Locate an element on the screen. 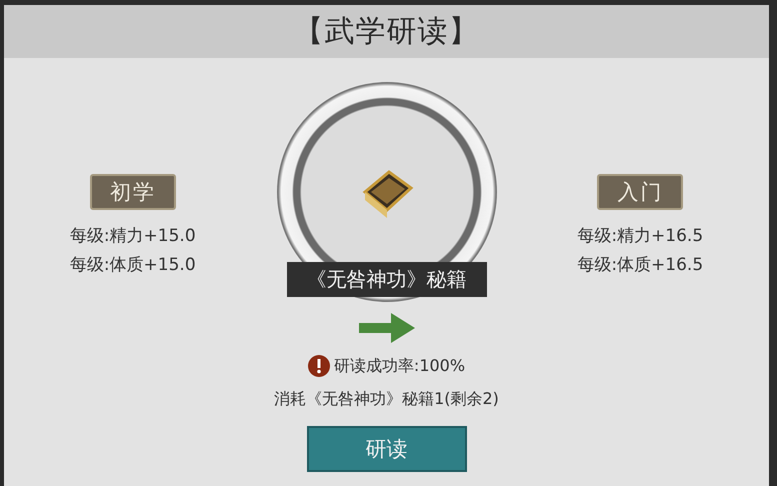 The width and height of the screenshot is (777, 486). stat-text: 每级:精力+16.5 is located at coordinates (640, 236).